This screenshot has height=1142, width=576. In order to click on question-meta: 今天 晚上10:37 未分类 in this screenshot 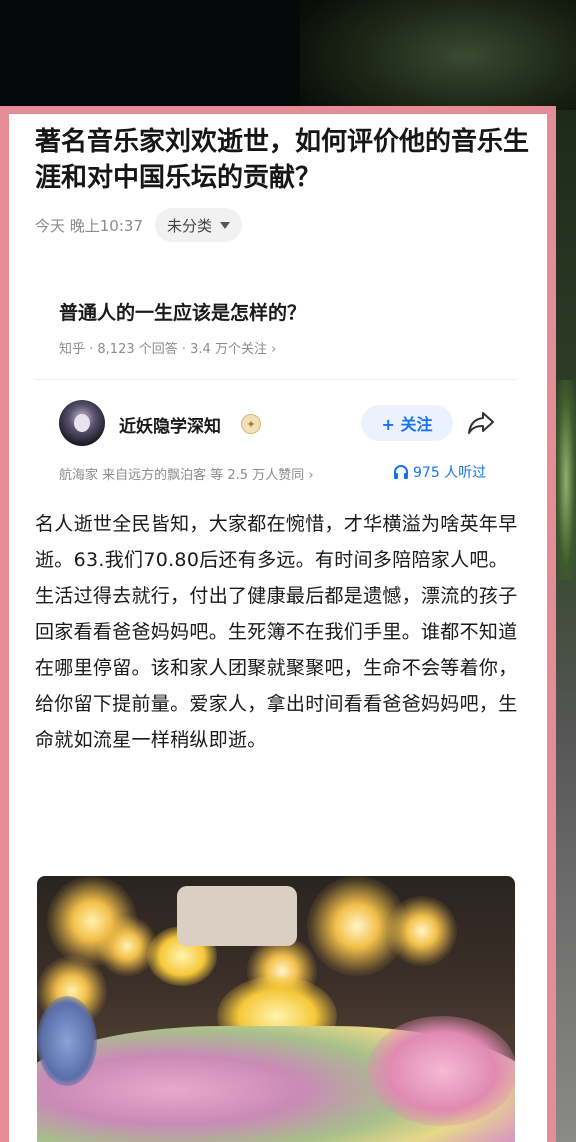, I will do `click(139, 225)`.